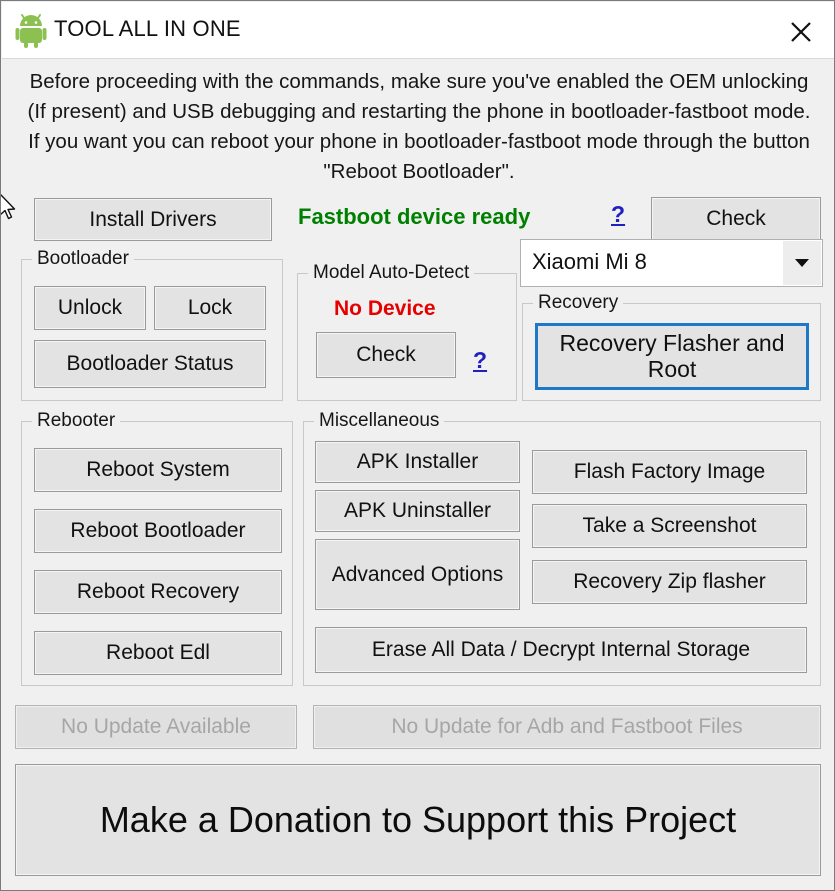 This screenshot has height=891, width=835. I want to click on model-check-button: Check, so click(386, 355).